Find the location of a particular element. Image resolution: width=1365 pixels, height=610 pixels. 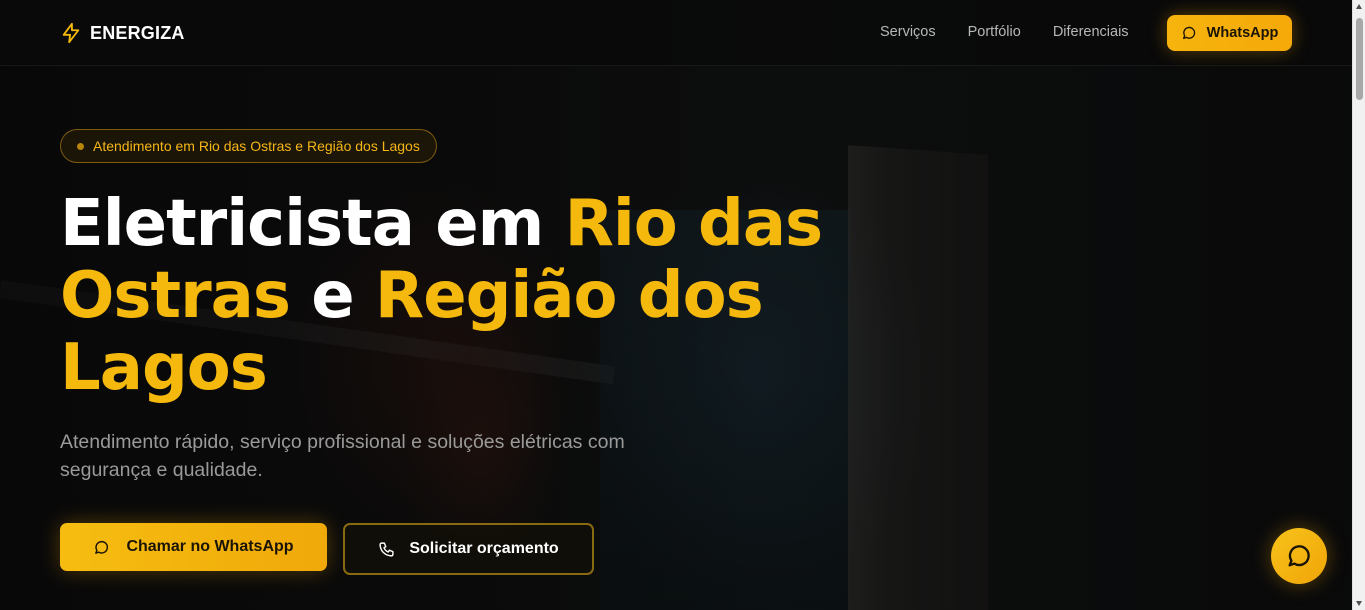

nav-item-portfolio: Portfólio is located at coordinates (994, 32).